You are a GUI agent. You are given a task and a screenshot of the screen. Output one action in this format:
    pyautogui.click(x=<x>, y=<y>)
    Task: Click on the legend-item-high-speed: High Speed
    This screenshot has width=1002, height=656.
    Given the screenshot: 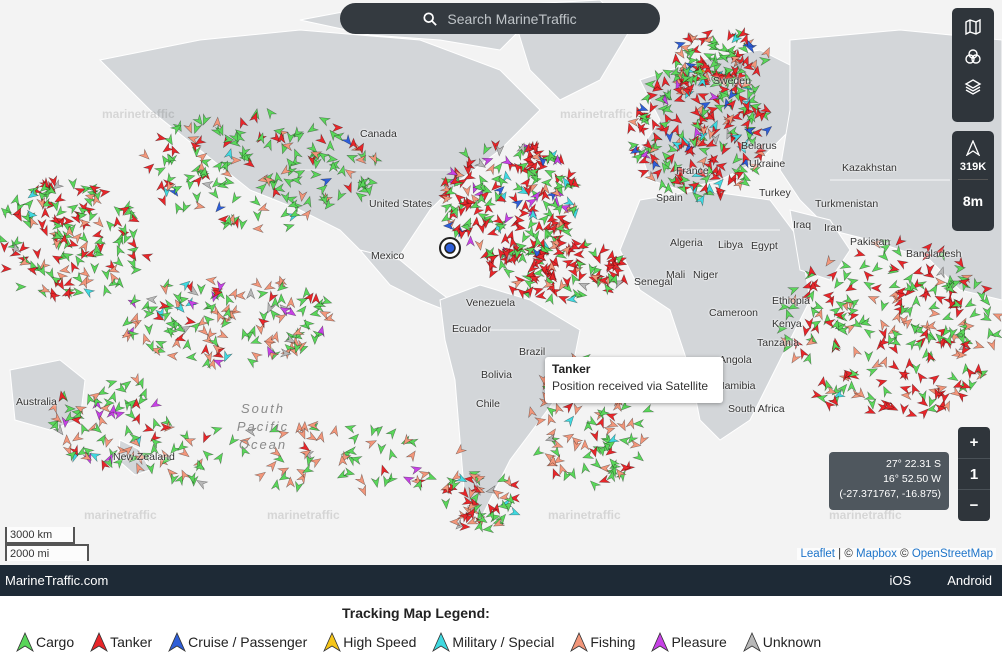 What is the action you would take?
    pyautogui.click(x=369, y=642)
    